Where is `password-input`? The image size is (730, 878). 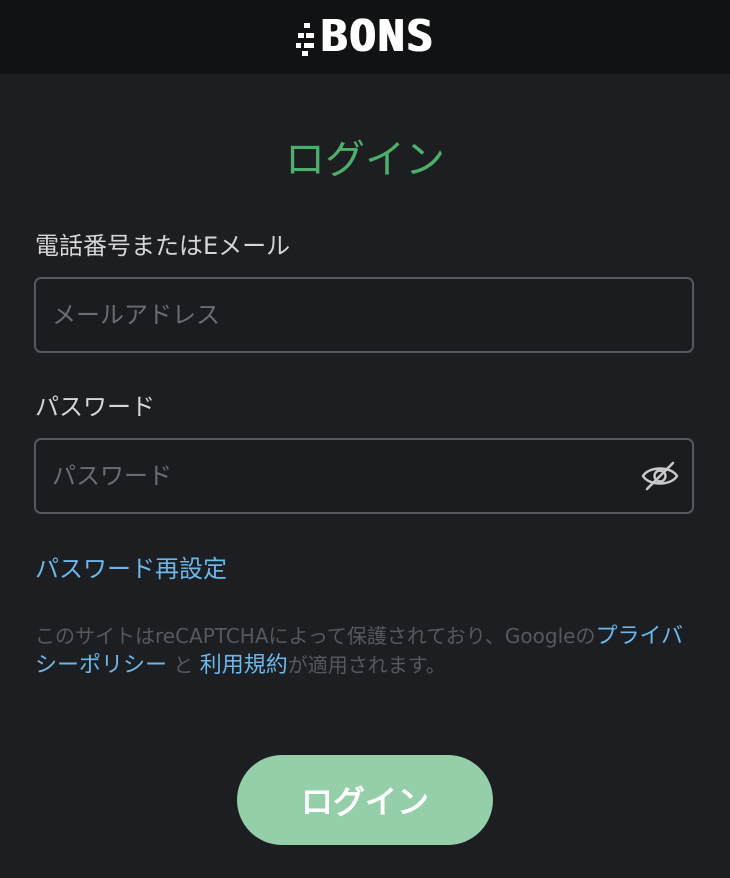
password-input is located at coordinates (342, 476).